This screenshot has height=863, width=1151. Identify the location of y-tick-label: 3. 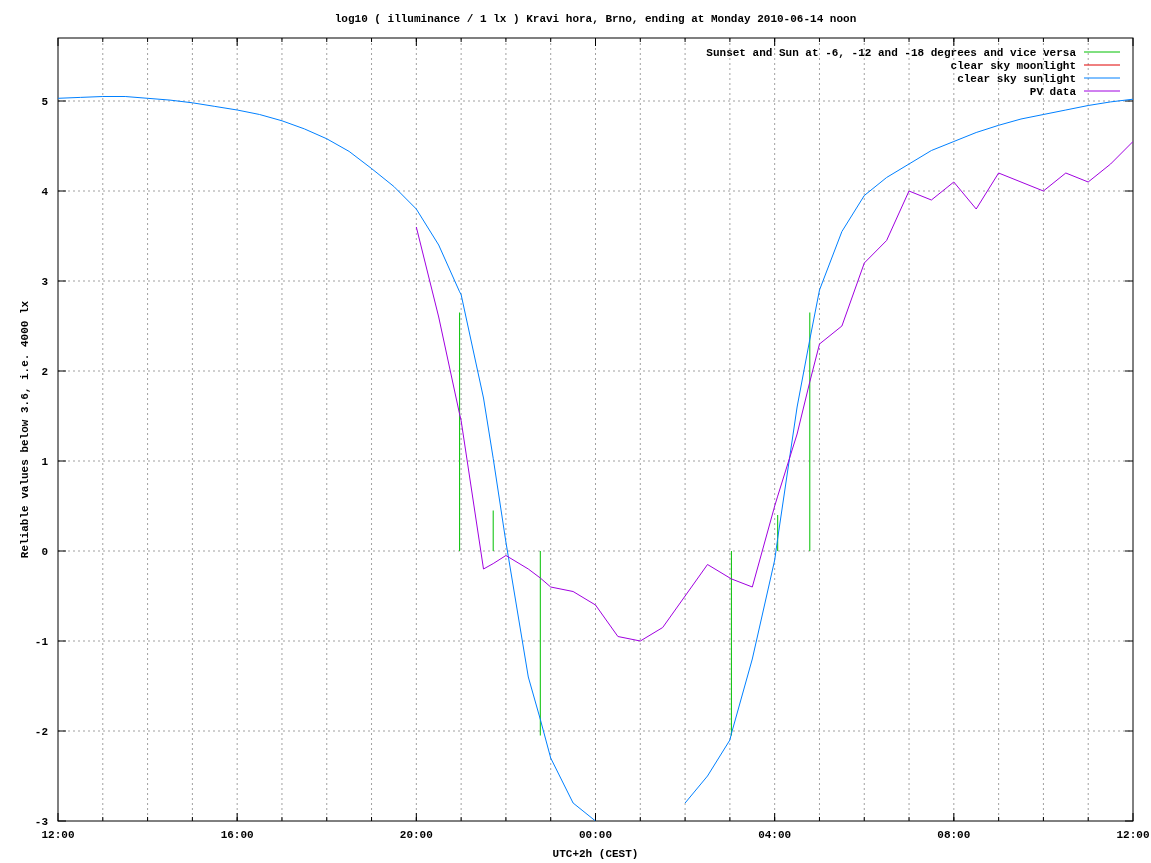
(44, 282).